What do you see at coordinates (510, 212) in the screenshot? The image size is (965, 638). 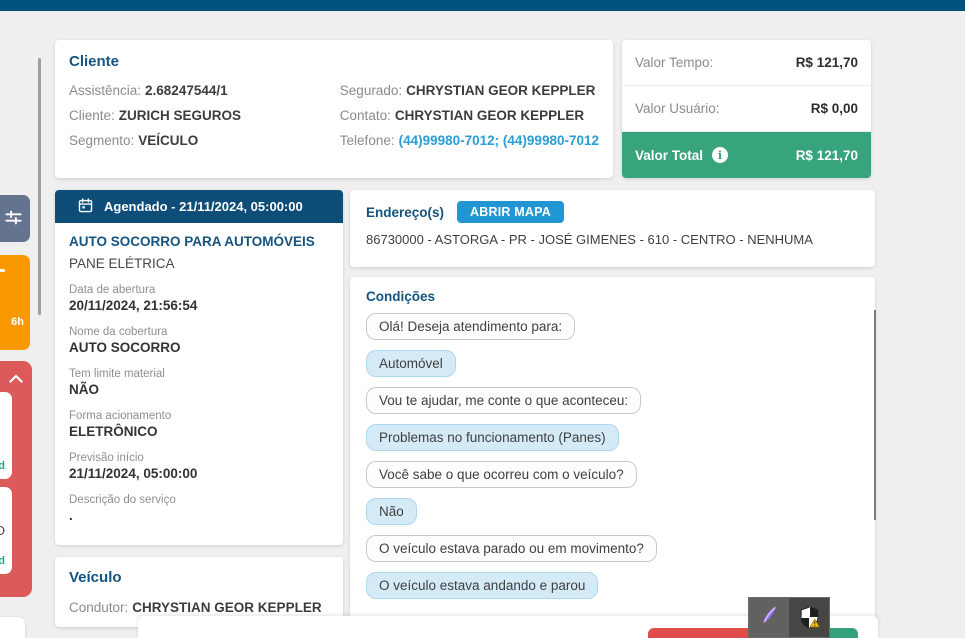 I see `abrir-mapa-button: ABRIR MAPA` at bounding box center [510, 212].